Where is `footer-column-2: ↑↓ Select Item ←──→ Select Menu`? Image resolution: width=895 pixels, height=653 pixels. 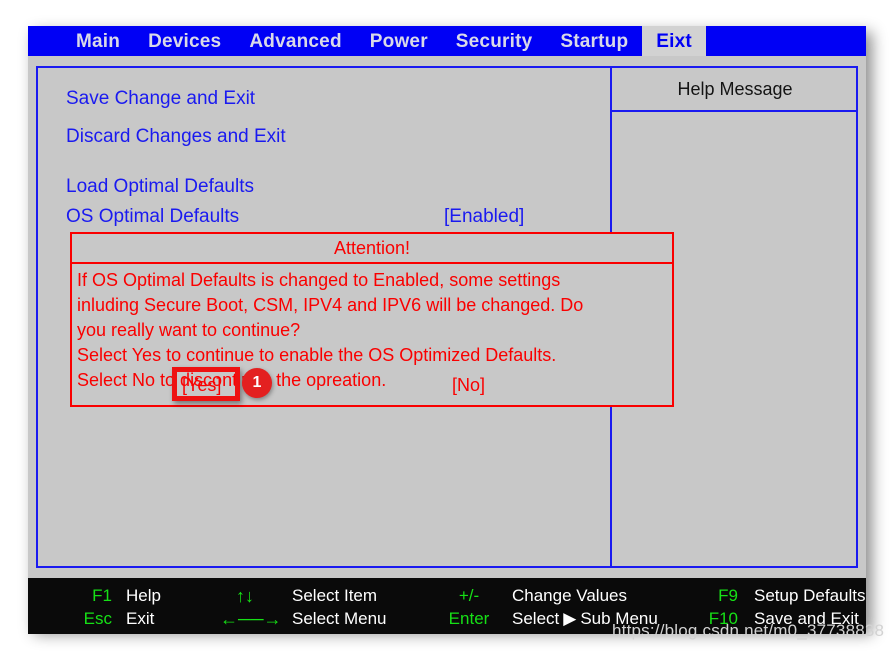 footer-column-2: ↑↓ Select Item ←──→ Select Menu is located at coordinates (303, 607).